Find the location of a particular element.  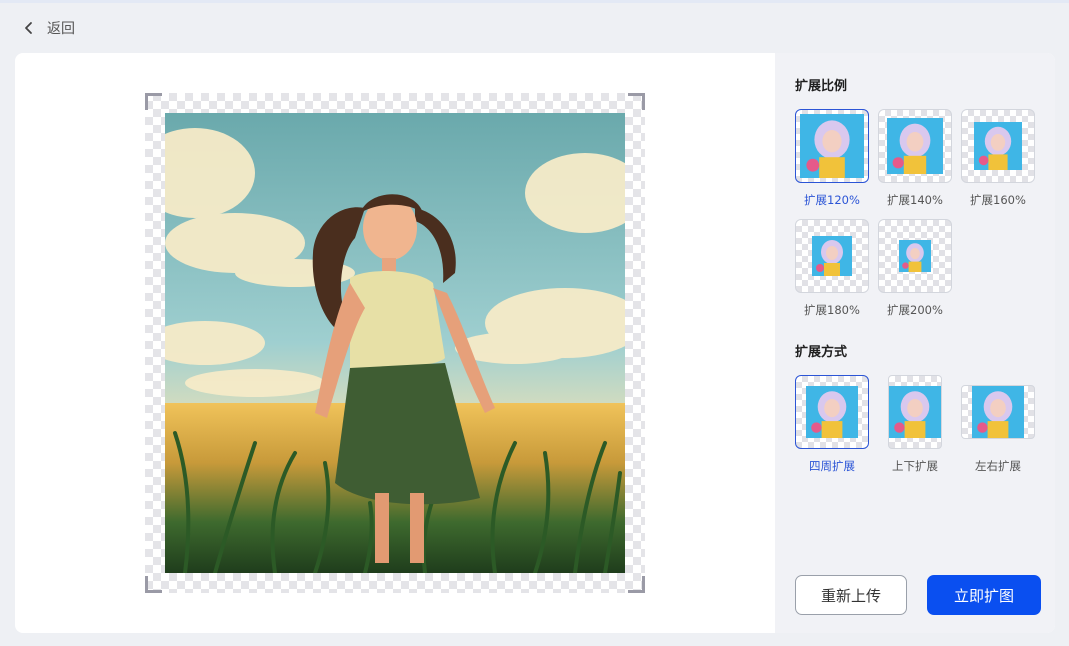

expand-now-button: 立即扩图 is located at coordinates (984, 595).